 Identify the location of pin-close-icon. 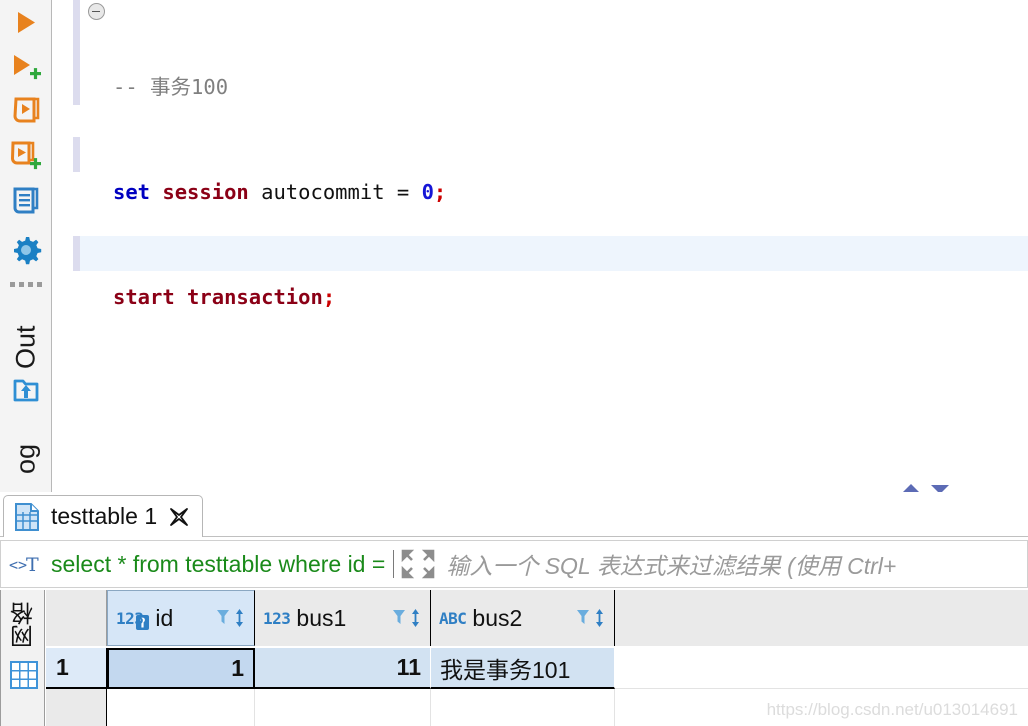
(179, 517).